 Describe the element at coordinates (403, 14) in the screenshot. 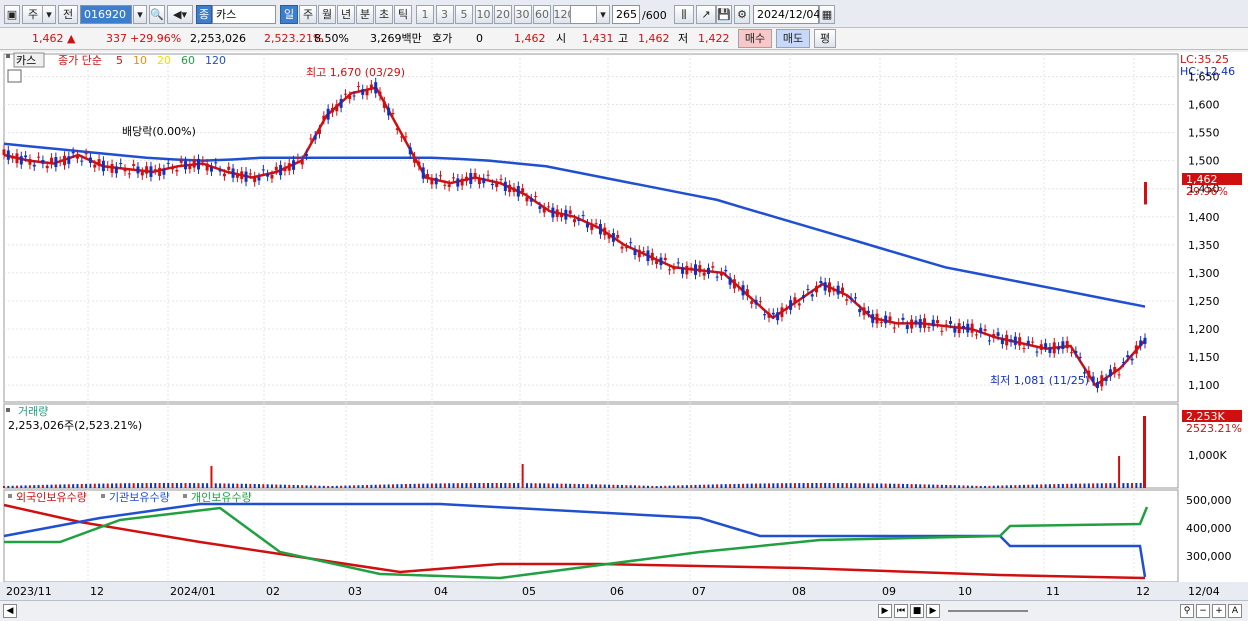

I see `period-tab-6: 틱` at that location.